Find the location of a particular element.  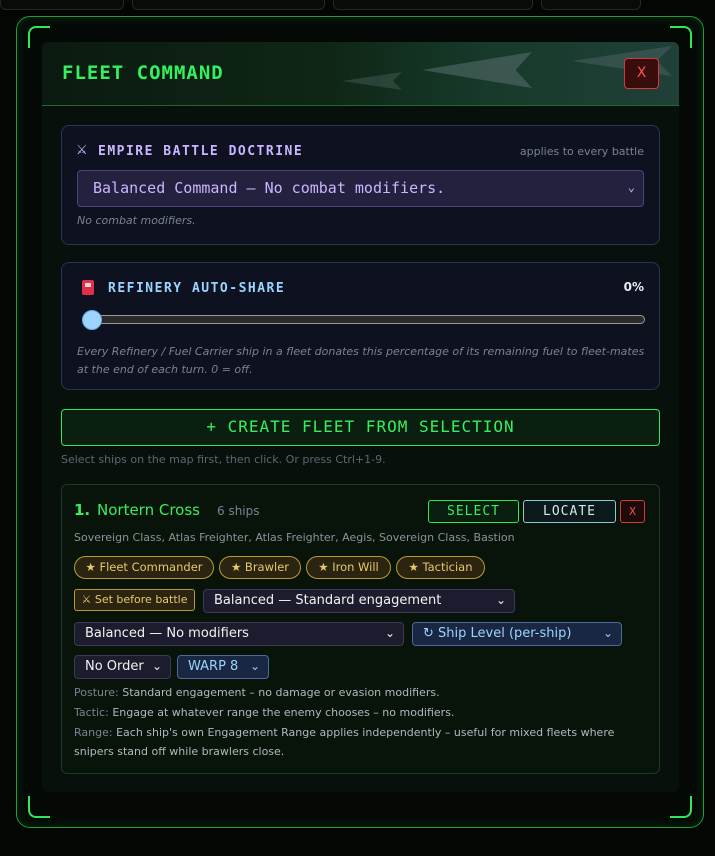

posture-select-value: Balanced — Standard engagement is located at coordinates (328, 600).